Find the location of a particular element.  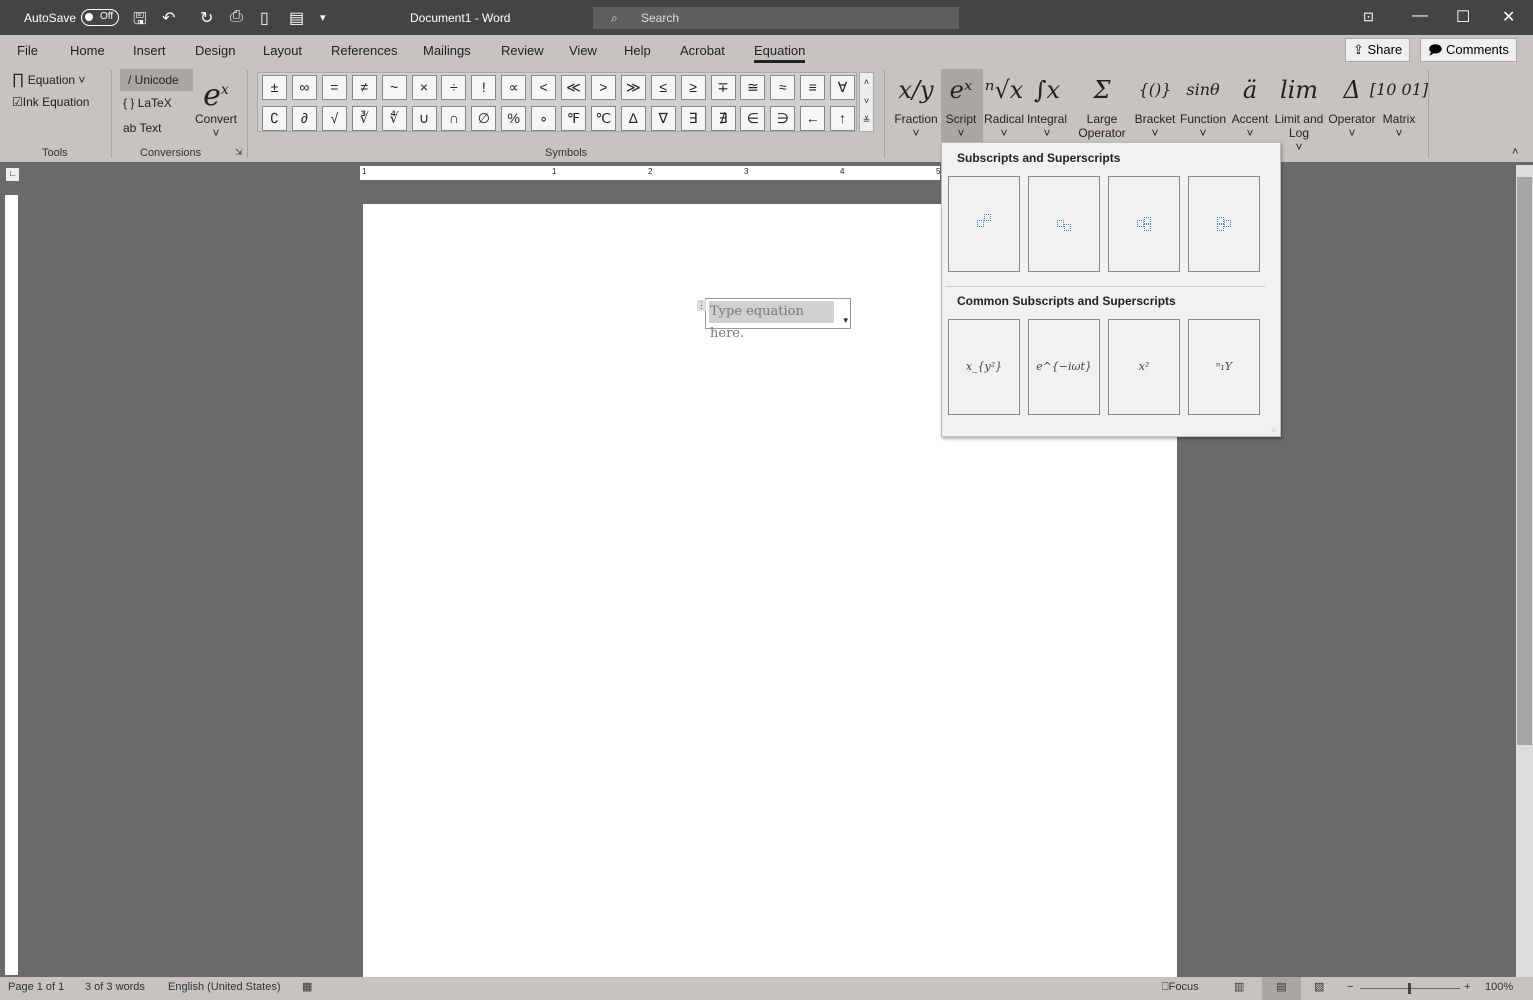

symbol-button: ≈ is located at coordinates (783, 87).